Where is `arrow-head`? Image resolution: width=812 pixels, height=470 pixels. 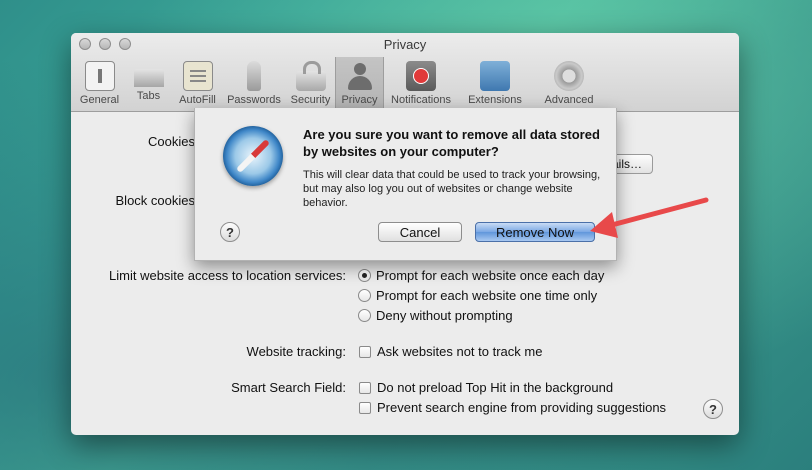
arrow-head is located at coordinates (604, 225).